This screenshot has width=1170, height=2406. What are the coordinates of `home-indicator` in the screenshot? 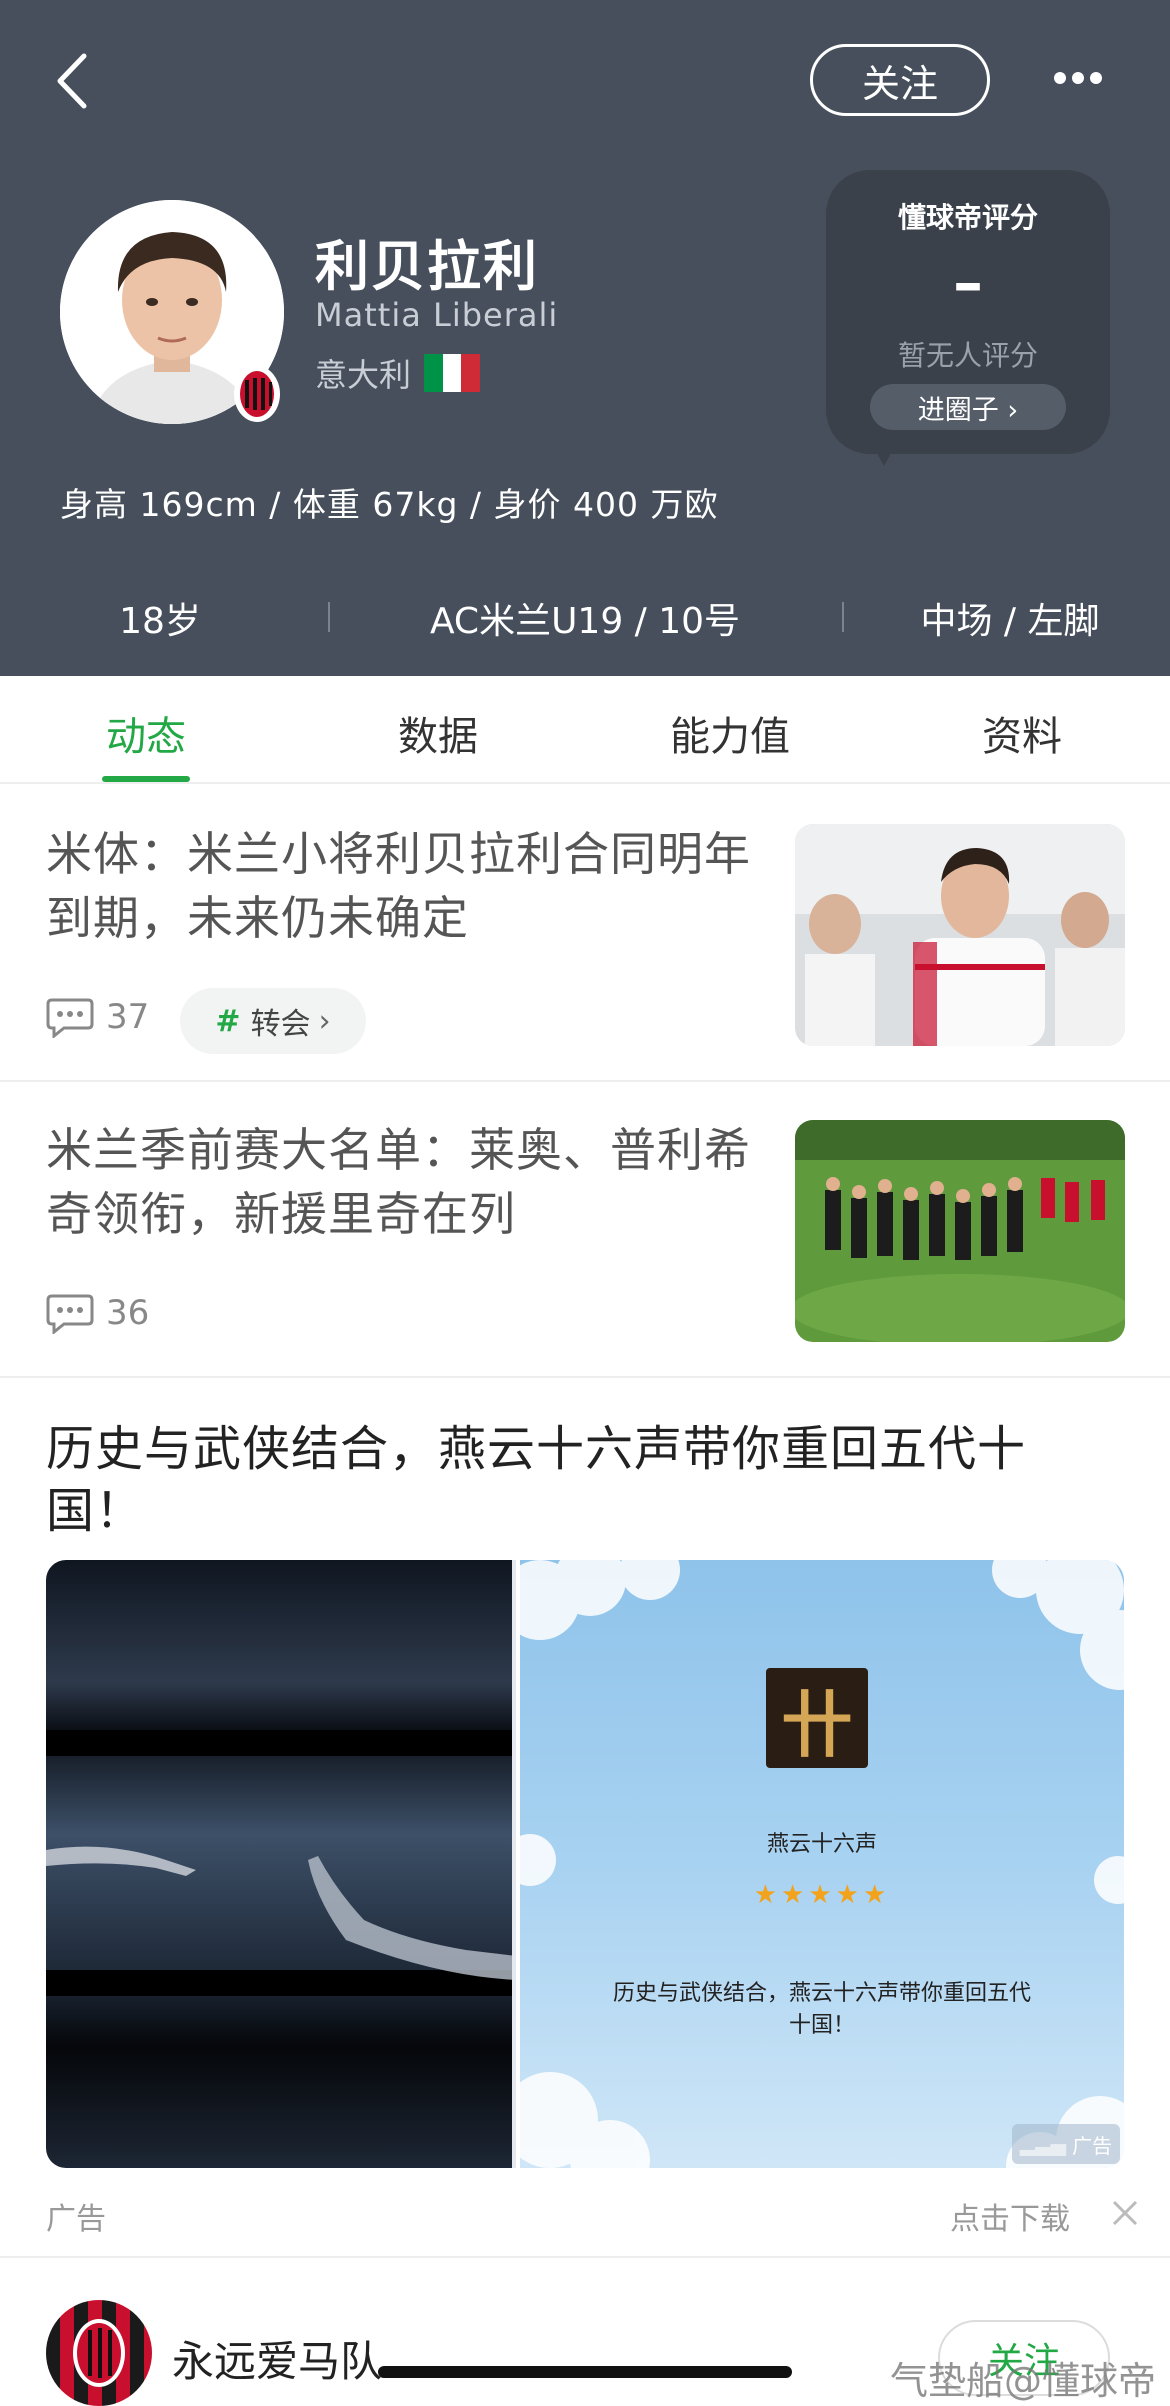 It's located at (585, 2372).